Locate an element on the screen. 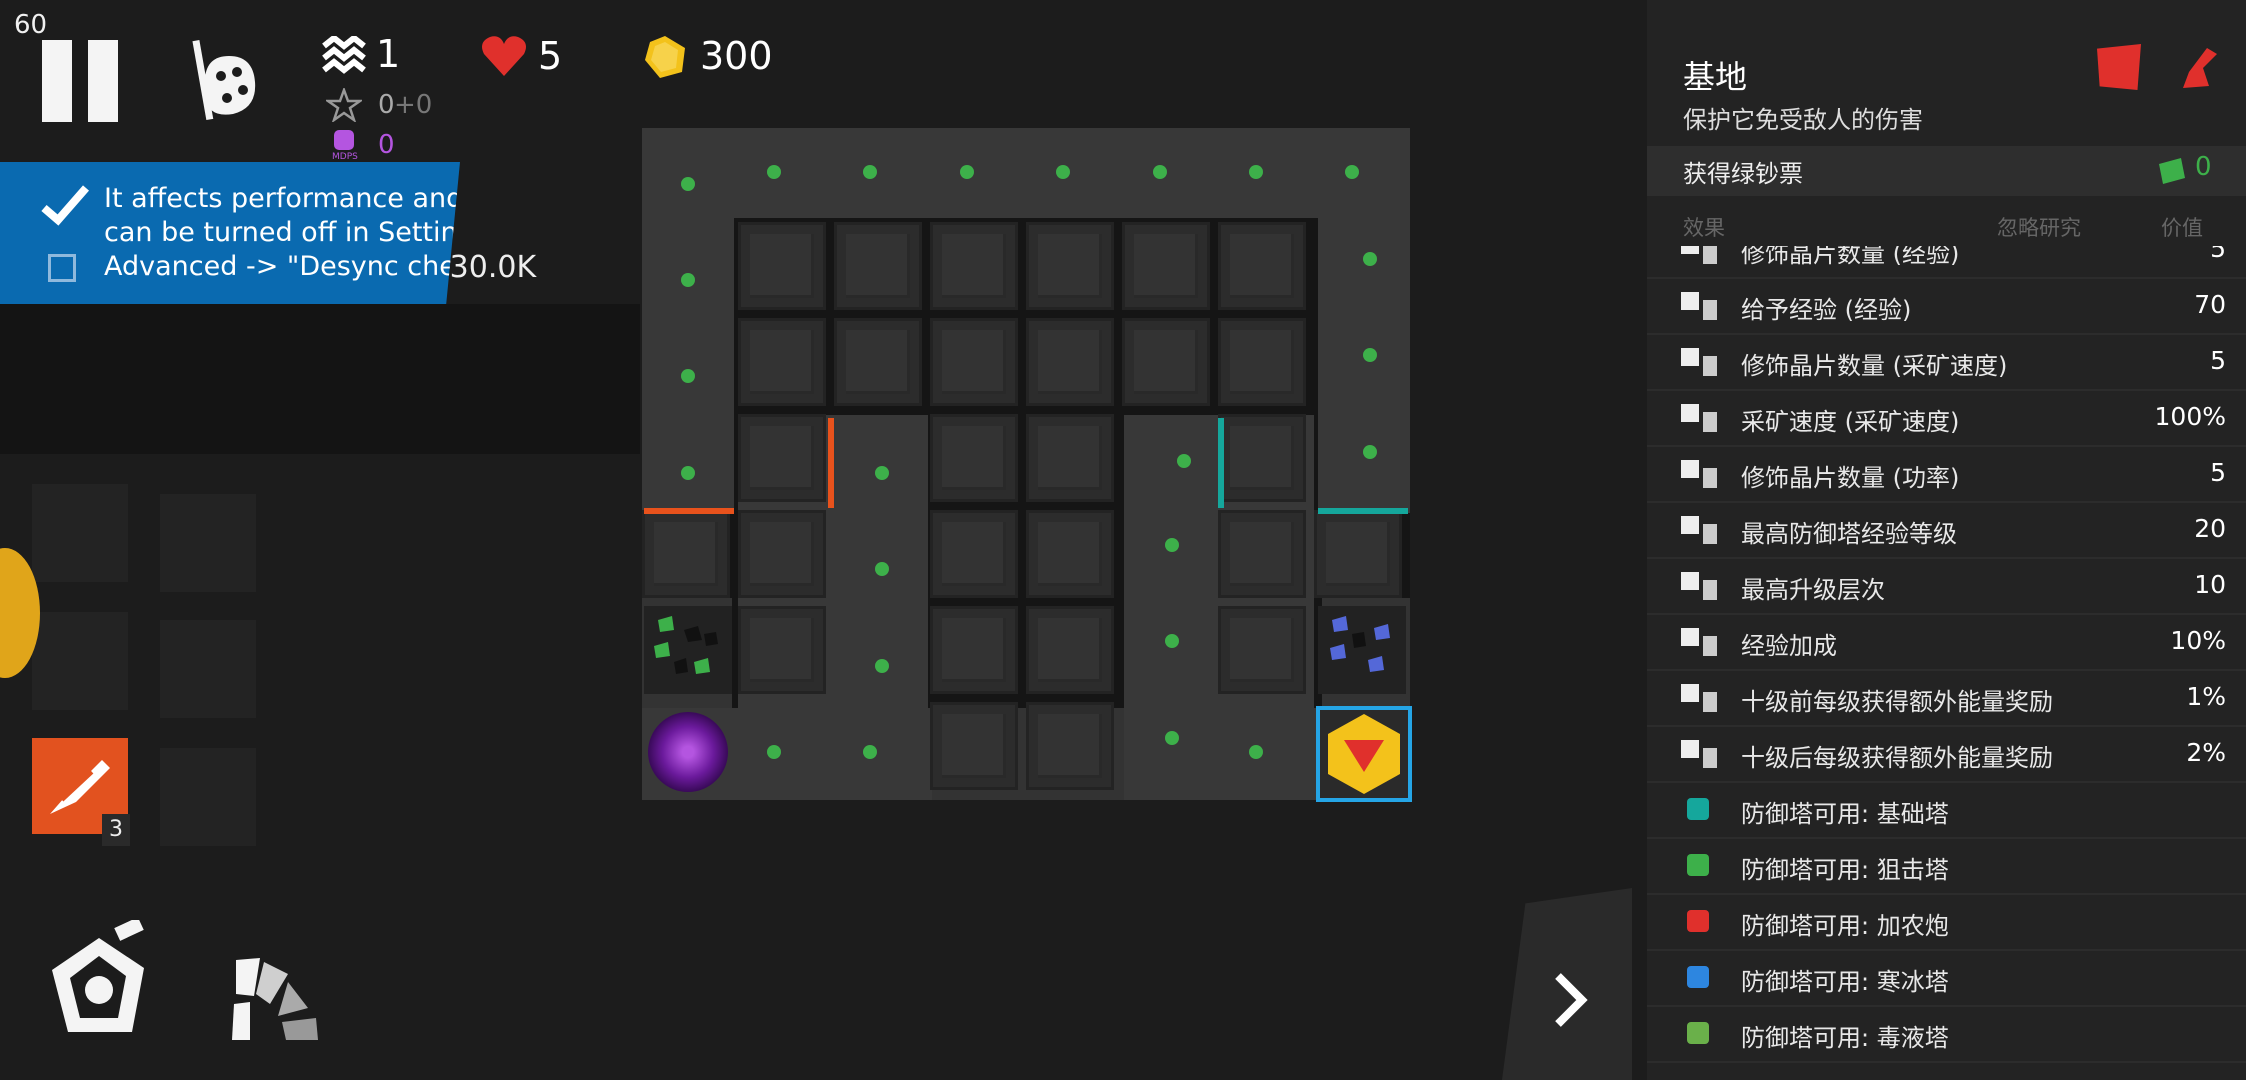 The width and height of the screenshot is (2246, 1080). coins-counter: 300 is located at coordinates (707, 59).